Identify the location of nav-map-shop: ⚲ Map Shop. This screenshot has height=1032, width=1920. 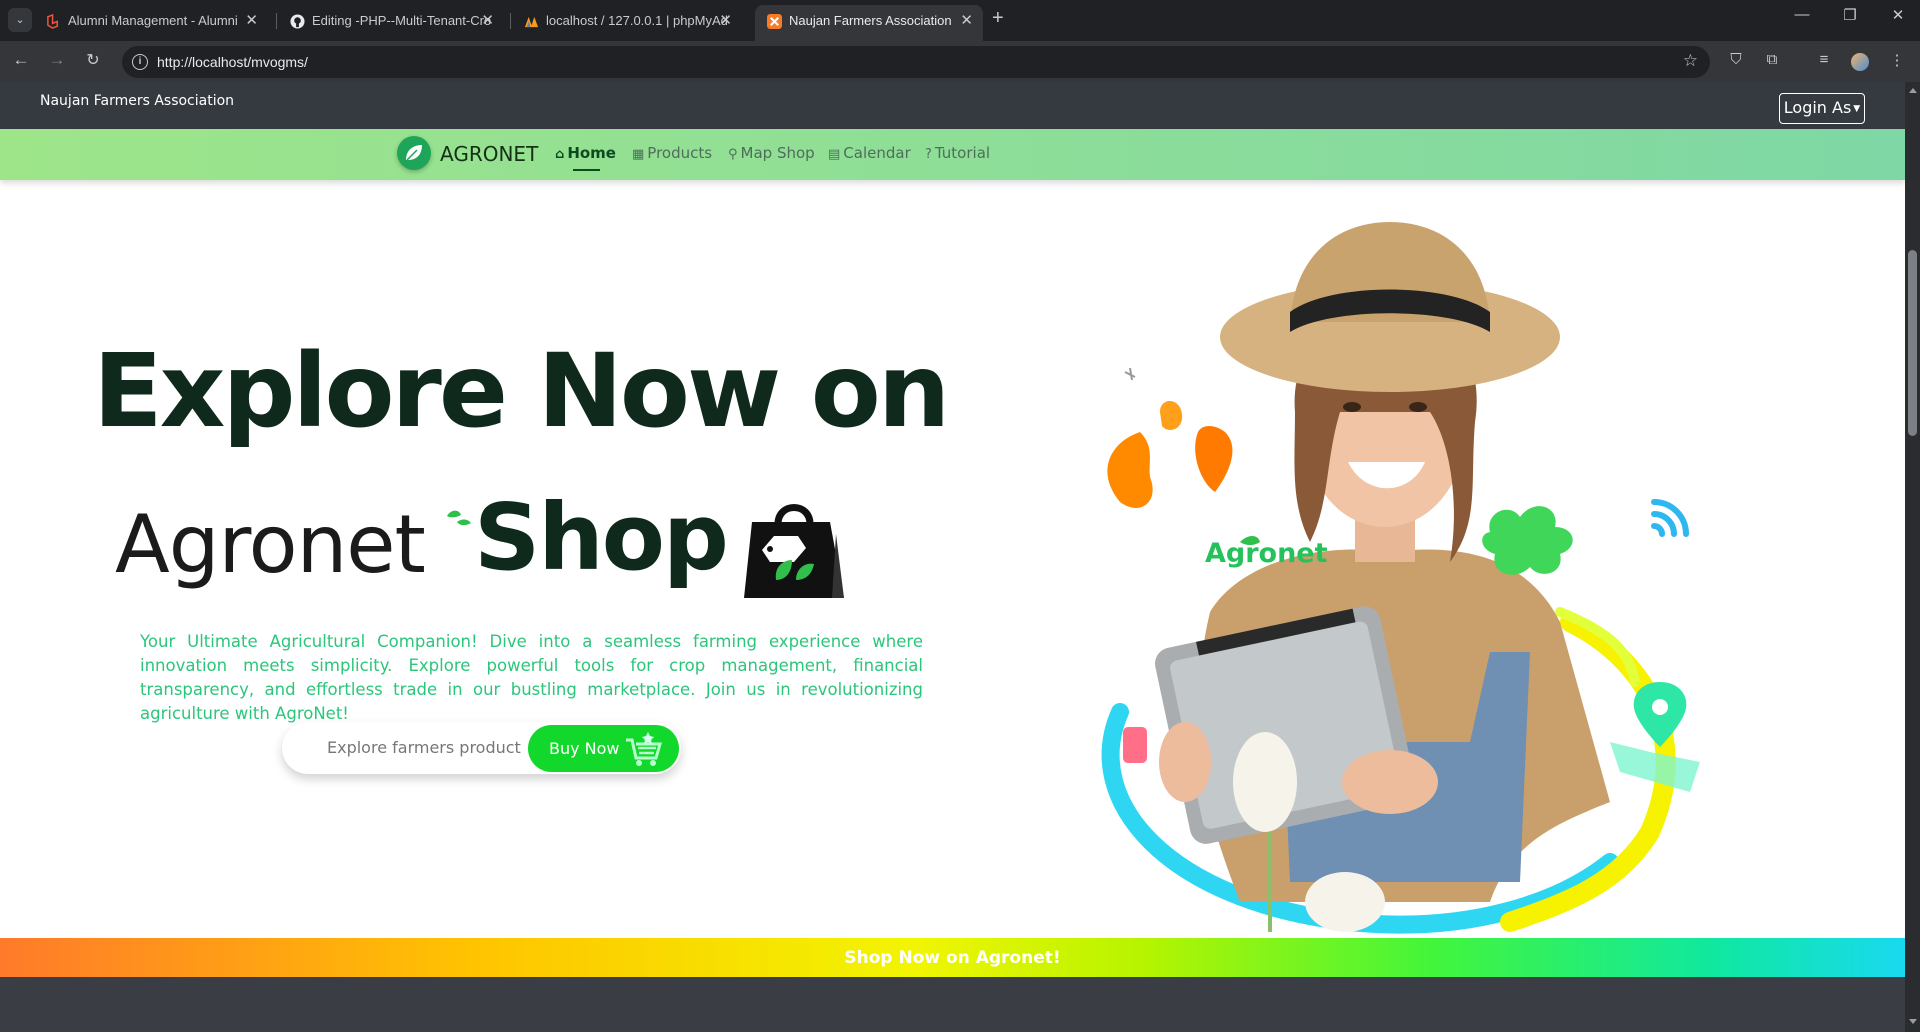
(771, 153).